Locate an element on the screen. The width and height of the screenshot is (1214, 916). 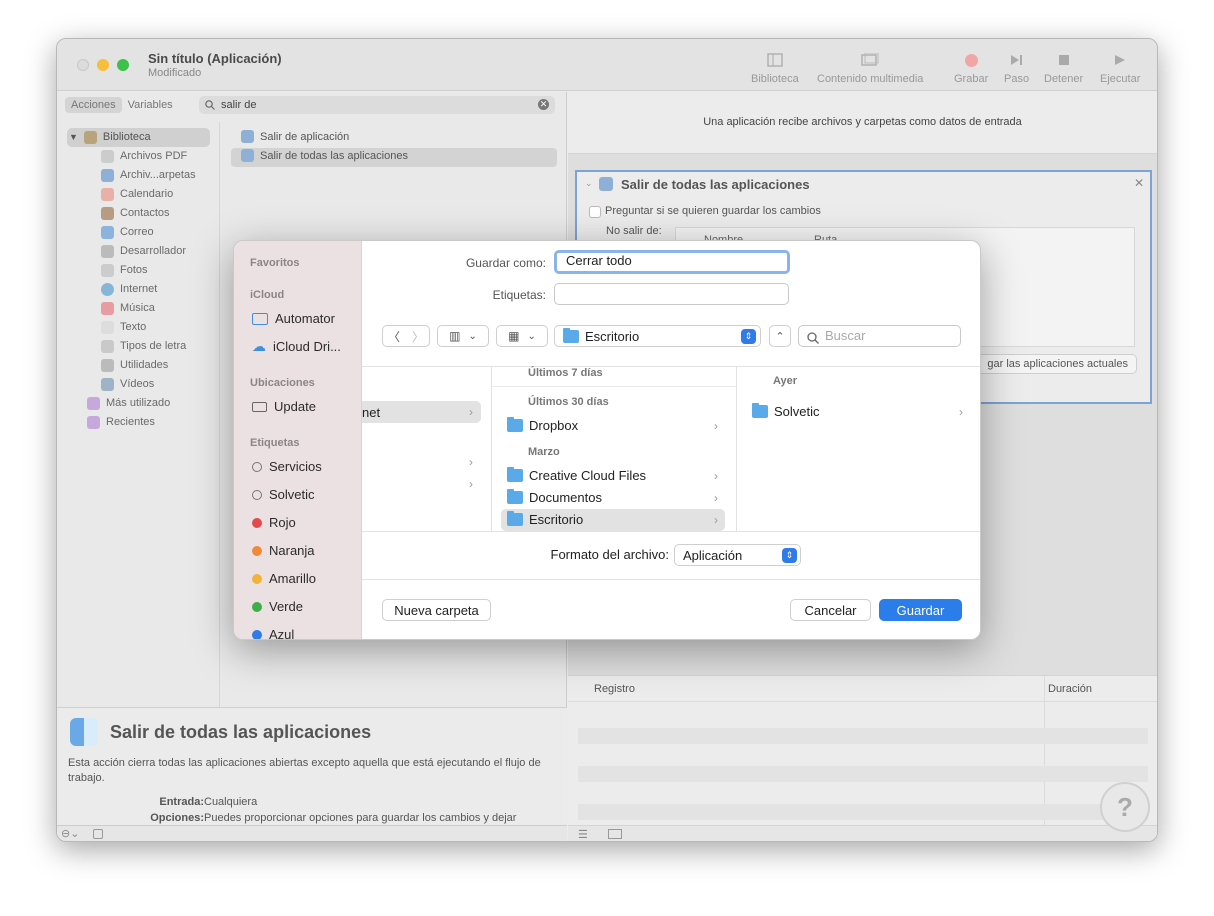
grid-icon: ▦ is located at coordinates (514, 336).